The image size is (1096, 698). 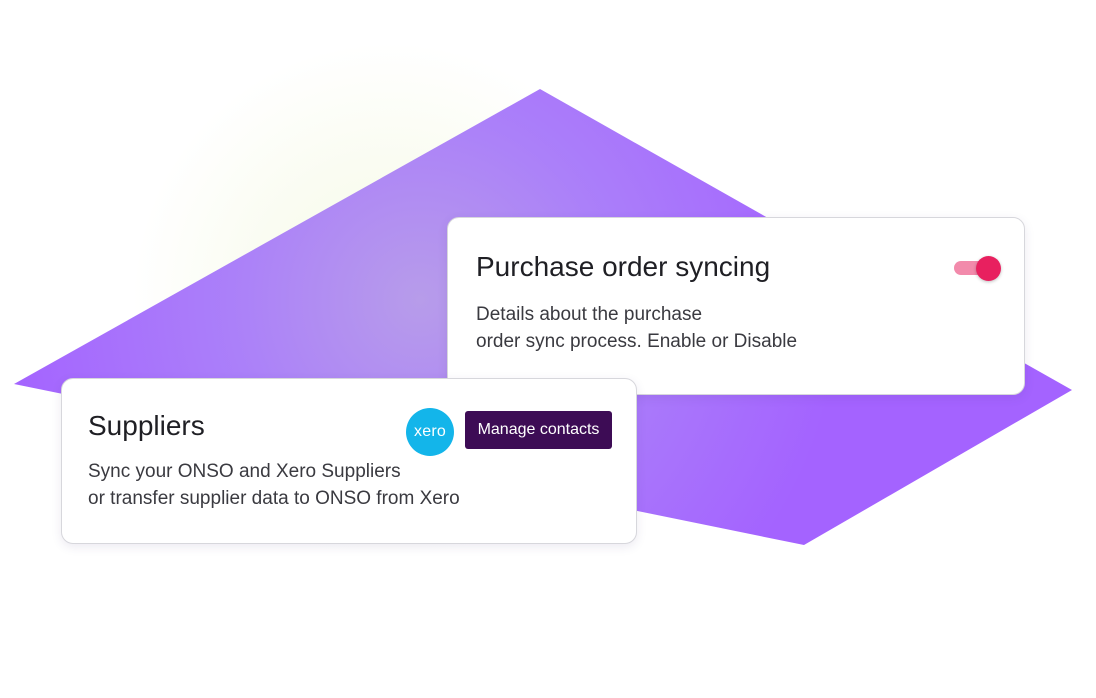 What do you see at coordinates (623, 266) in the screenshot?
I see `purchase-order-title: Purchase order syncing` at bounding box center [623, 266].